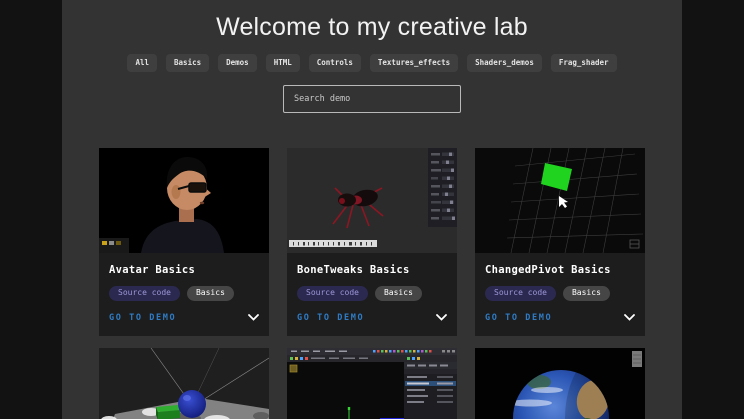 This screenshot has width=744, height=419. I want to click on earth-globe-thumbnail, so click(560, 383).